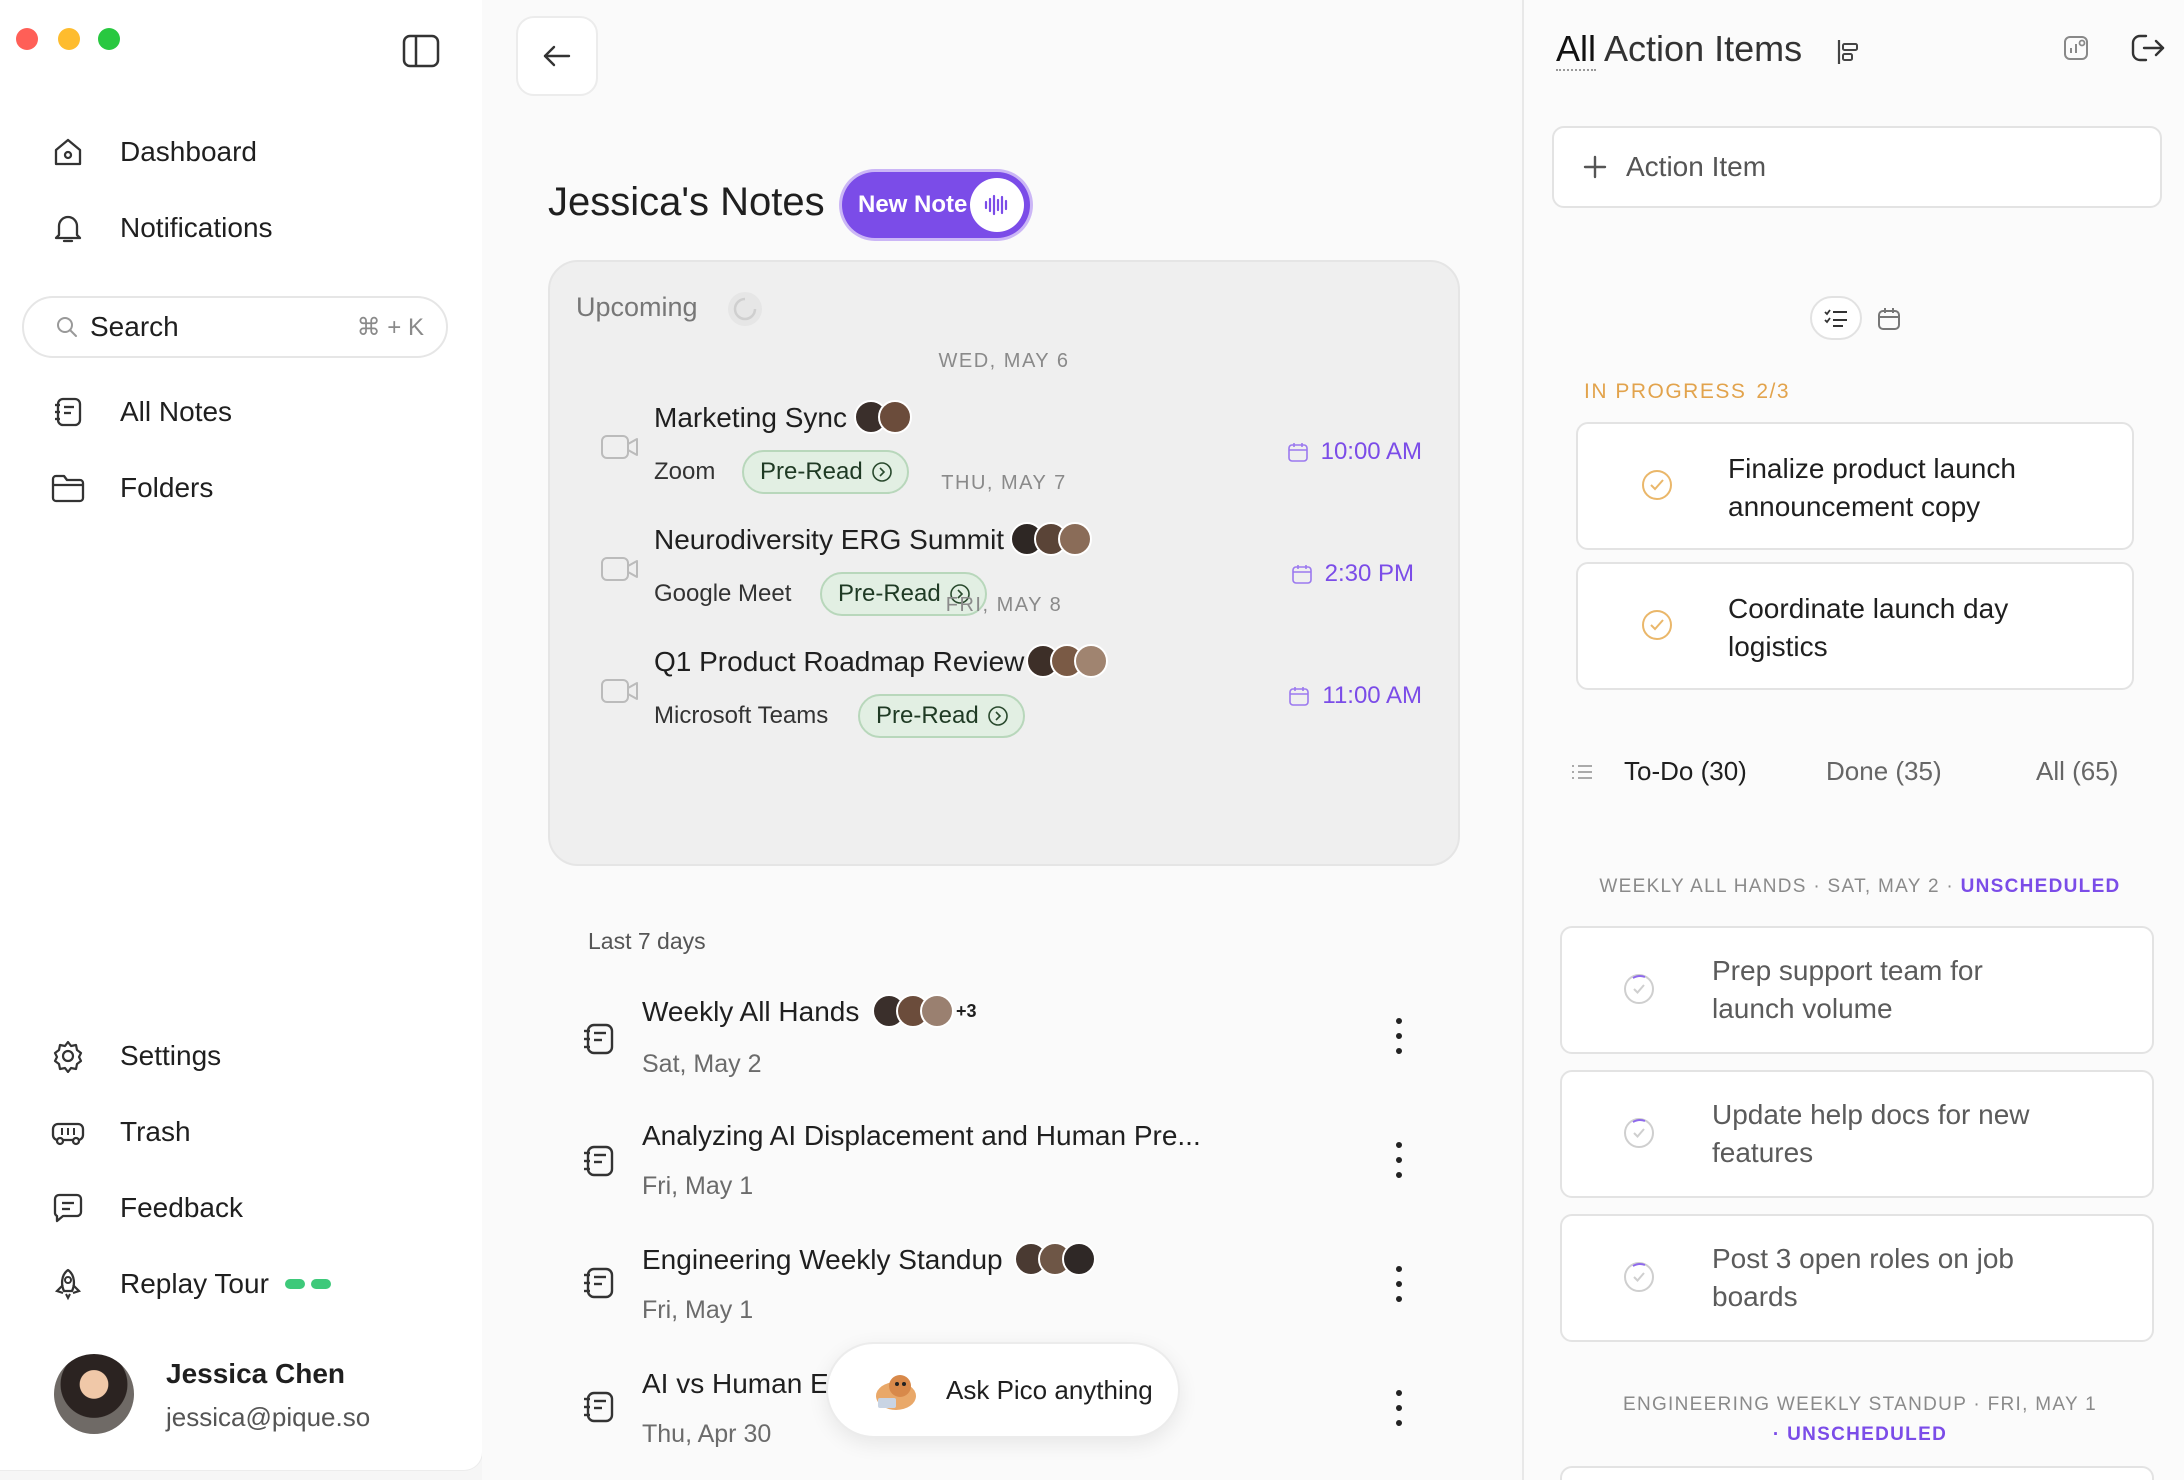 The width and height of the screenshot is (2184, 1480). What do you see at coordinates (1687, 392) in the screenshot?
I see `in-progress-header: IN PROGRESS 2/3` at bounding box center [1687, 392].